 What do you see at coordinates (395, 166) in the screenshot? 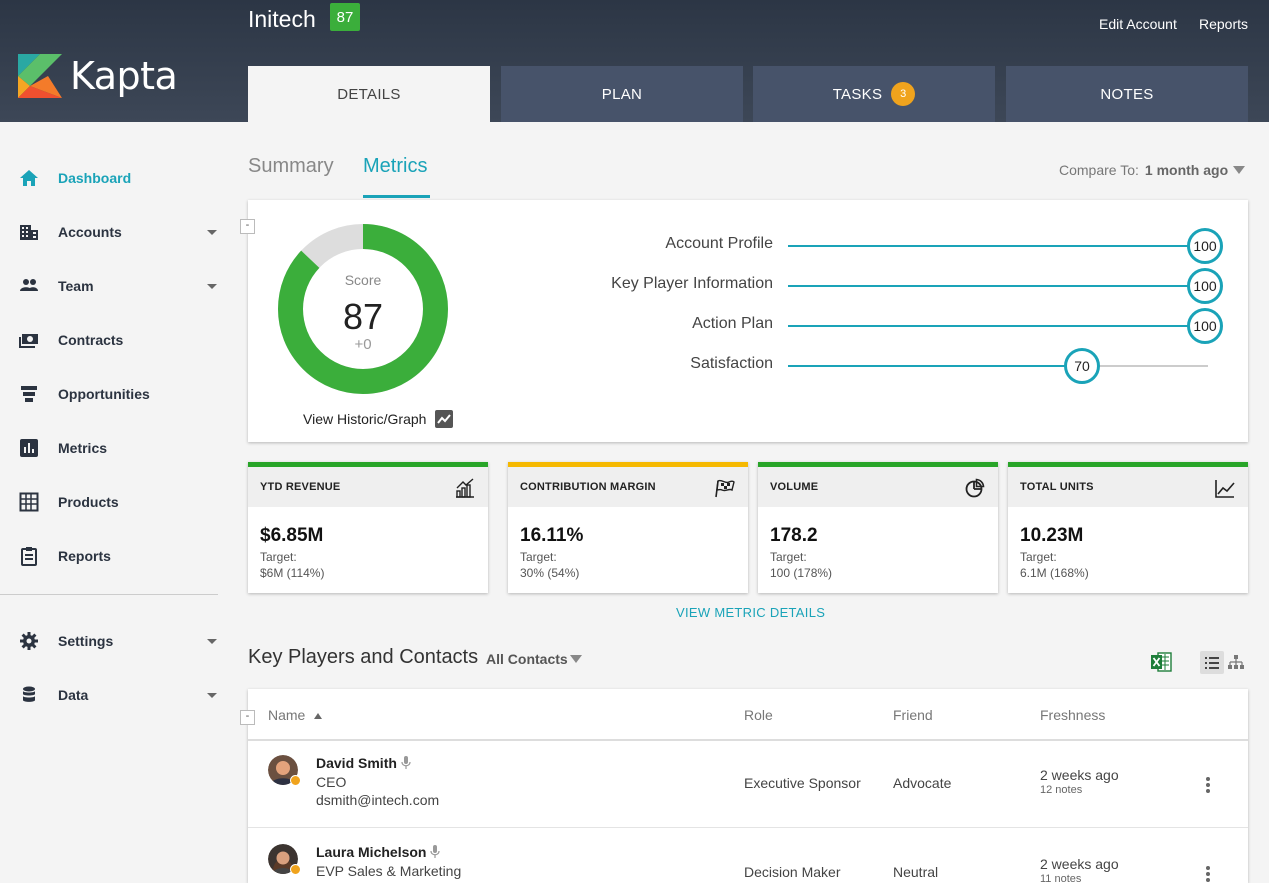
I see `subtab-metrics: Metrics` at bounding box center [395, 166].